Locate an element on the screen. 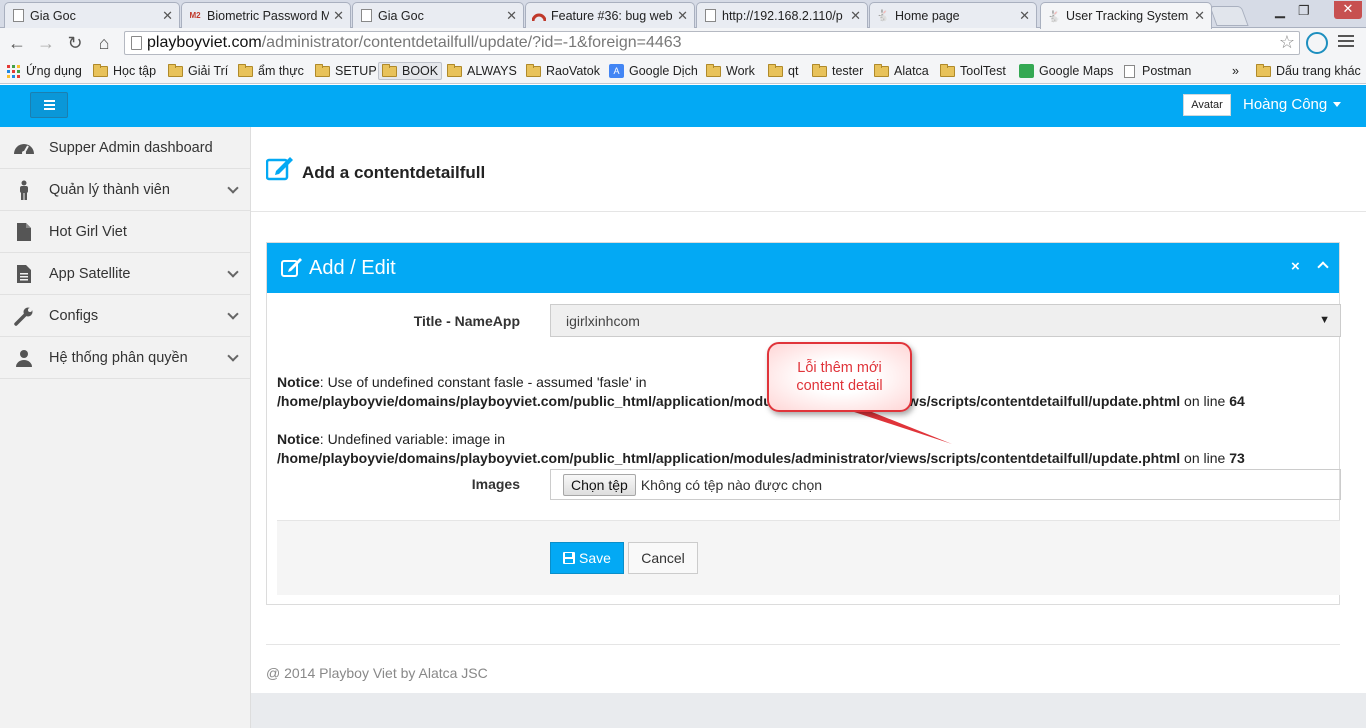 The width and height of the screenshot is (1366, 728). window-close-icon: ✕ is located at coordinates (1348, 10).